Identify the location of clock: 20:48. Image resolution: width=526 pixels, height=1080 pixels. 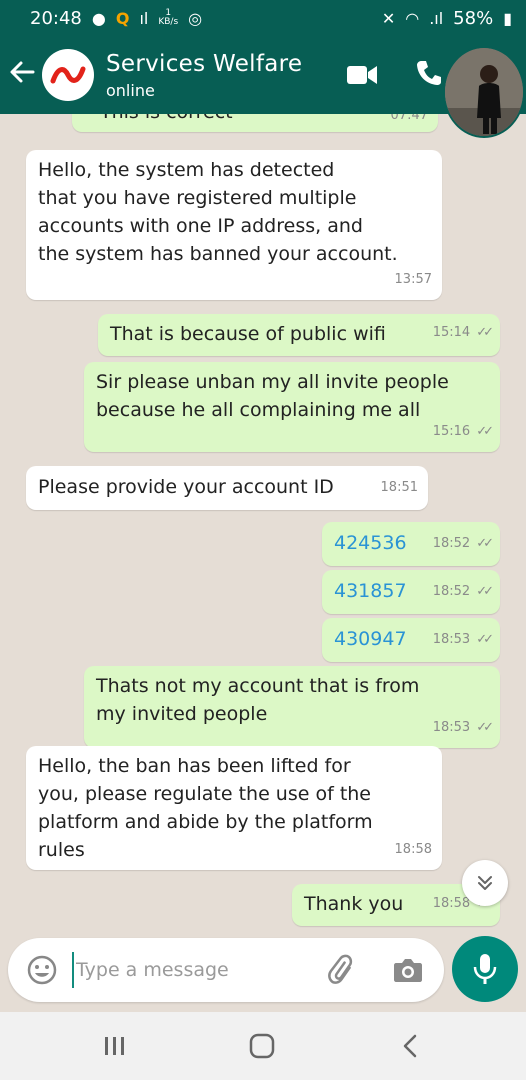
(56, 18).